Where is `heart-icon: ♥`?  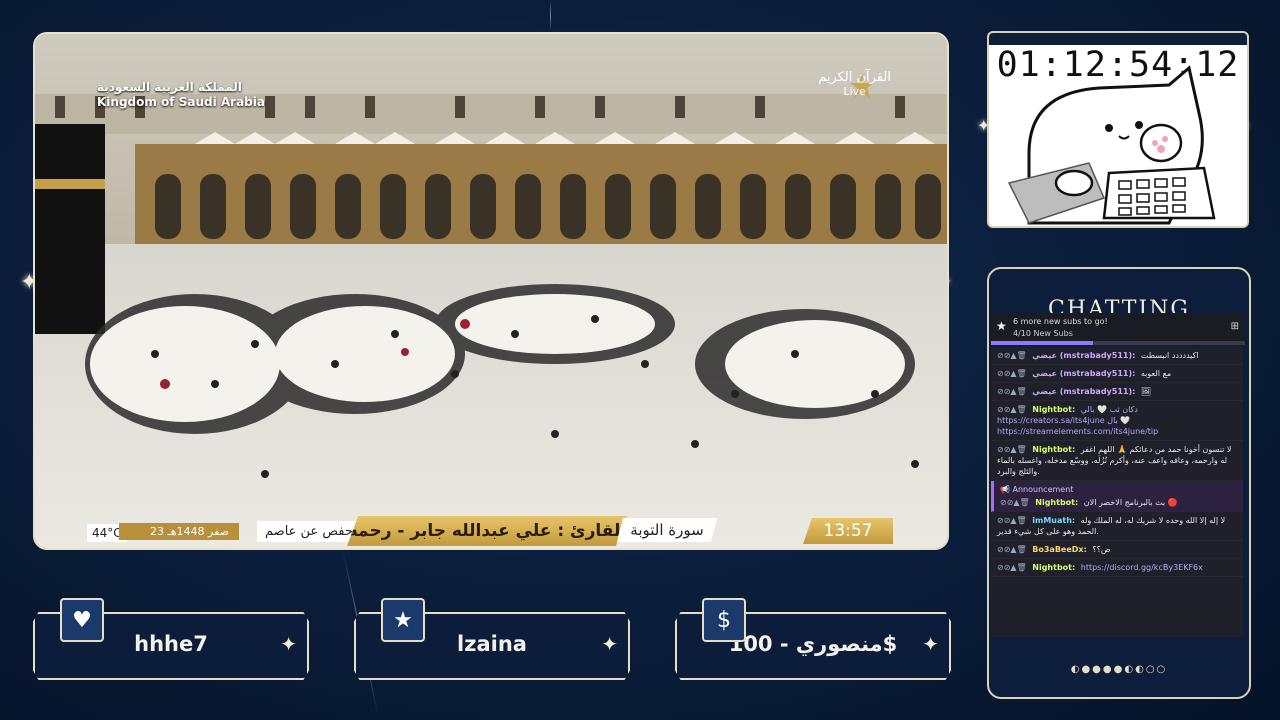 heart-icon: ♥ is located at coordinates (82, 620).